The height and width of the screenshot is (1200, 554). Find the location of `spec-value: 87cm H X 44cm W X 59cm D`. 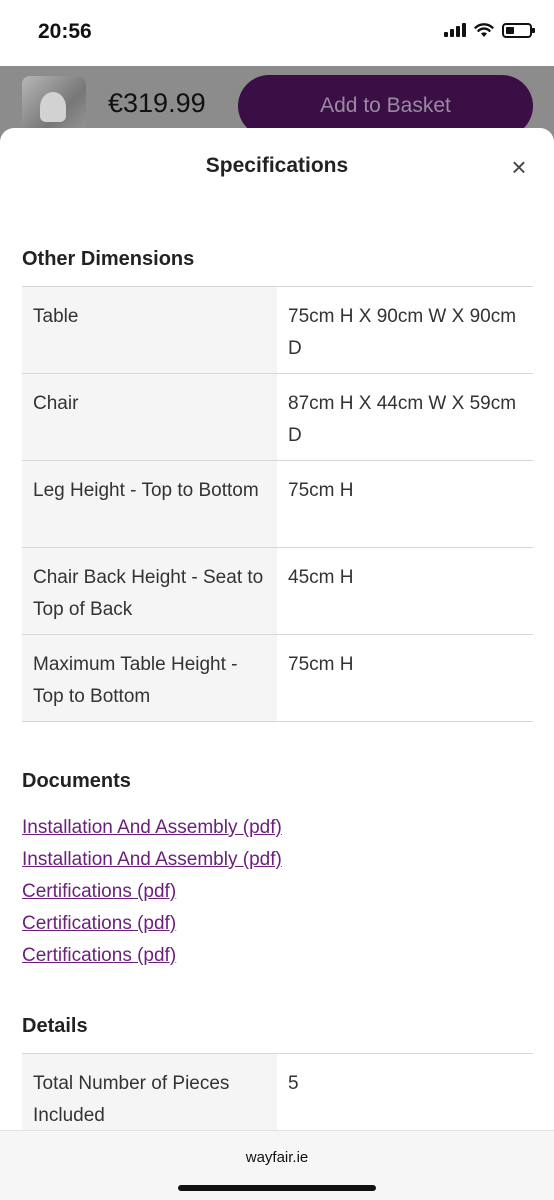

spec-value: 87cm H X 44cm W X 59cm D is located at coordinates (402, 419).